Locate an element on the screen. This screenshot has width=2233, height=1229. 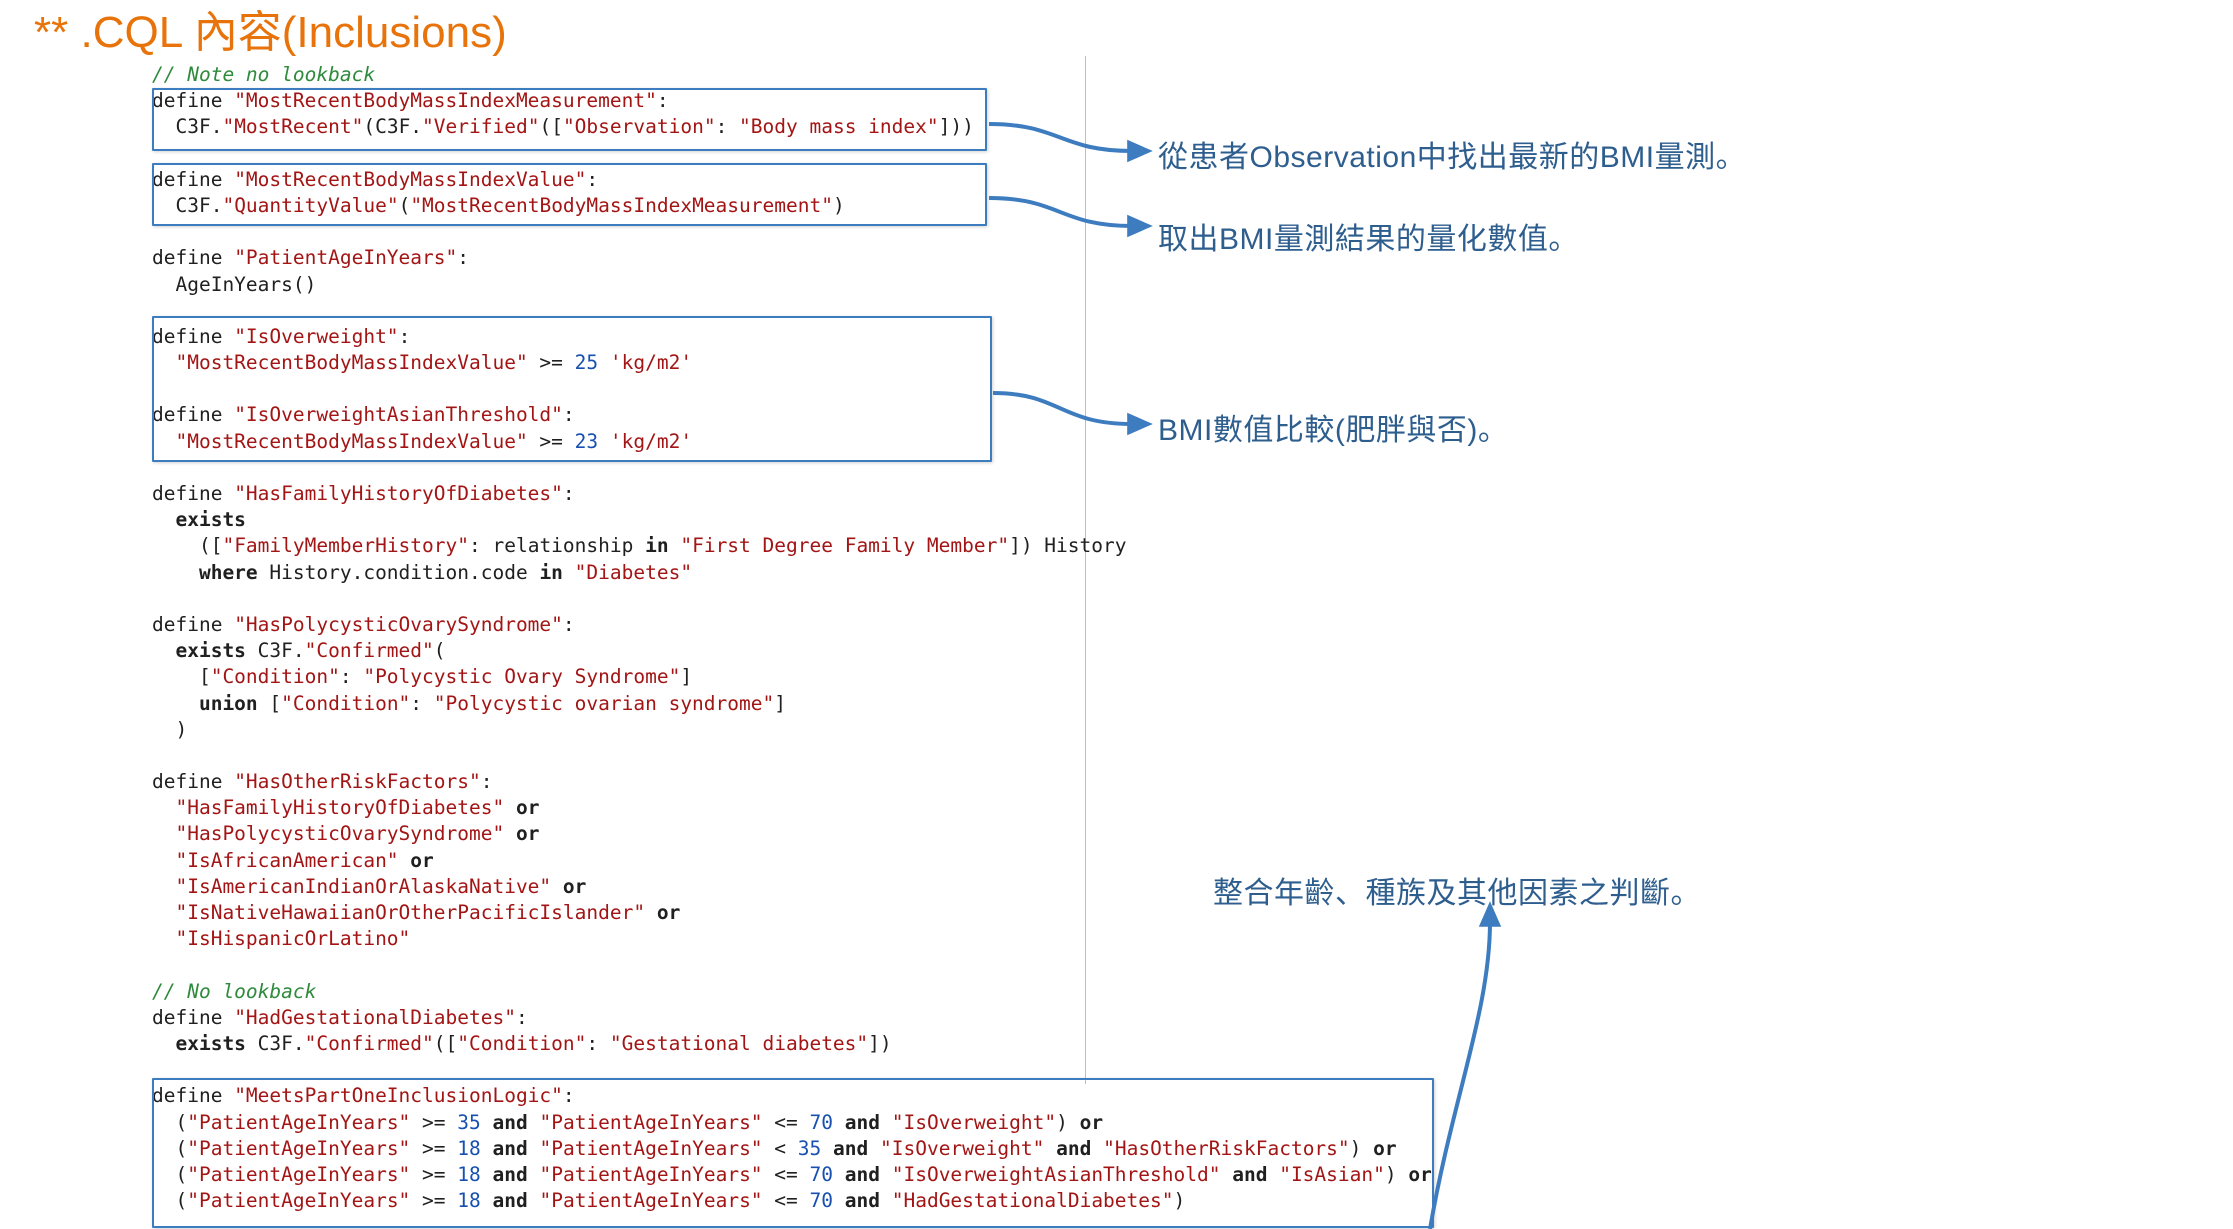
code-line: define "HasOtherRiskFactors": is located at coordinates (817, 782).